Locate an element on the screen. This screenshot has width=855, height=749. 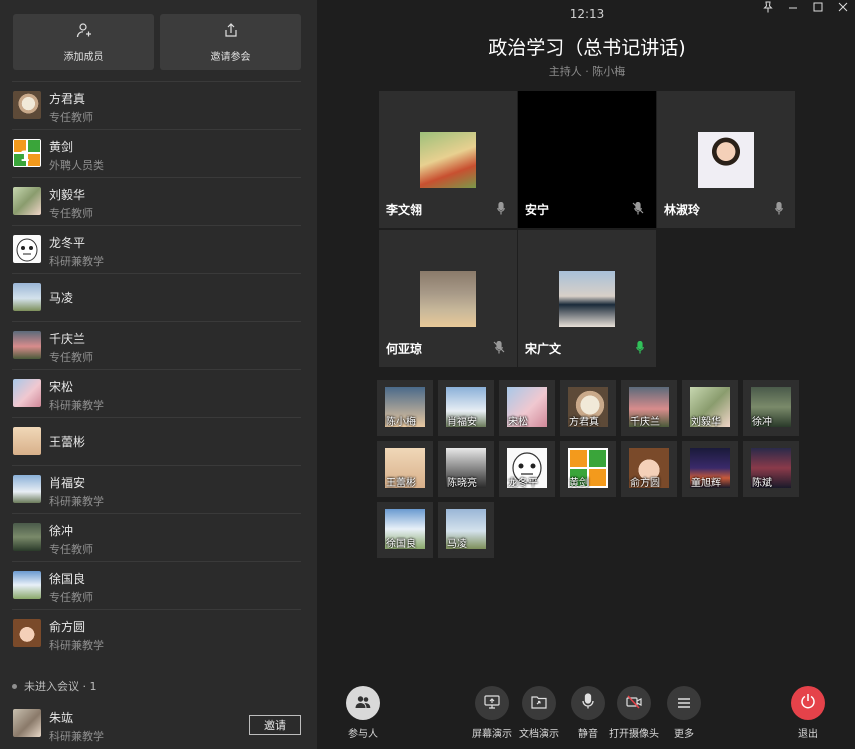
member-name: 黄剑 is located at coordinates (61, 147).